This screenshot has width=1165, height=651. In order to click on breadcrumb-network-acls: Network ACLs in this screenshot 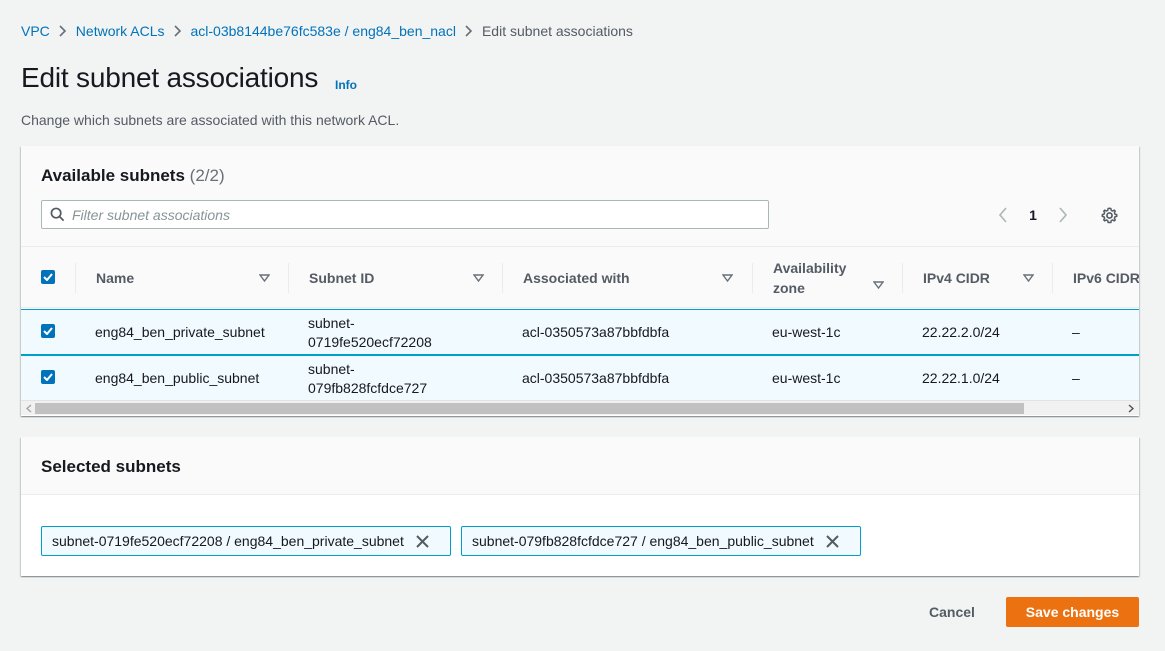, I will do `click(120, 31)`.